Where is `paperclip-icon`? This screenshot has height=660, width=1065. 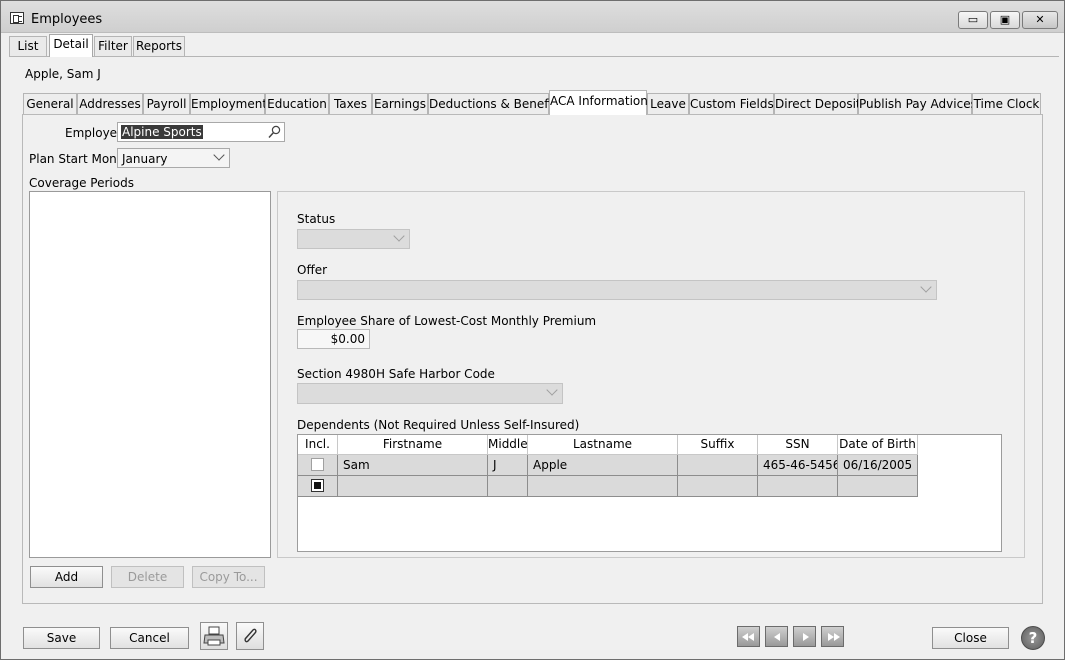
paperclip-icon is located at coordinates (250, 635).